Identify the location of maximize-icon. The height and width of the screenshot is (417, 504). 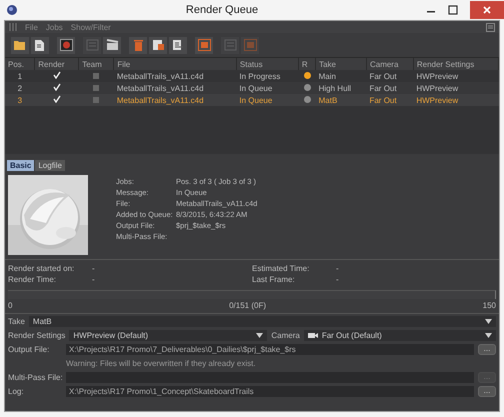
(453, 10).